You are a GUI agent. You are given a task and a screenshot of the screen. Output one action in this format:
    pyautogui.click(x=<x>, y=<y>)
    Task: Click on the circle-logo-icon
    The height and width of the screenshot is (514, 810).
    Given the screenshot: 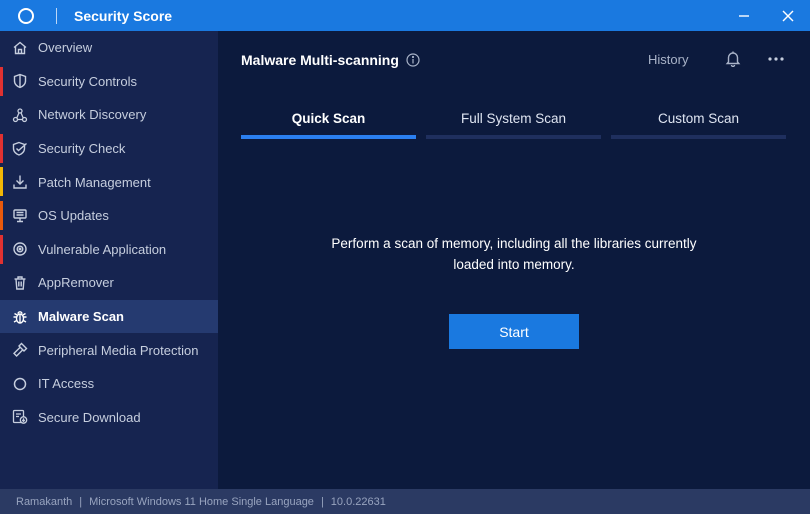 What is the action you would take?
    pyautogui.click(x=26, y=15)
    